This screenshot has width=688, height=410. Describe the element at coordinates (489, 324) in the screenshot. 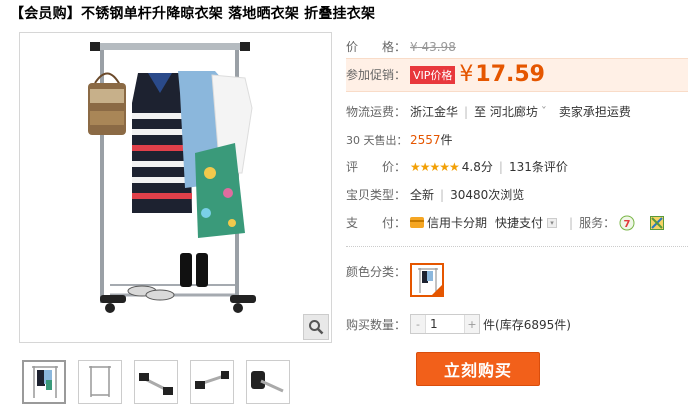

I see `quantity-unit: 件` at that location.